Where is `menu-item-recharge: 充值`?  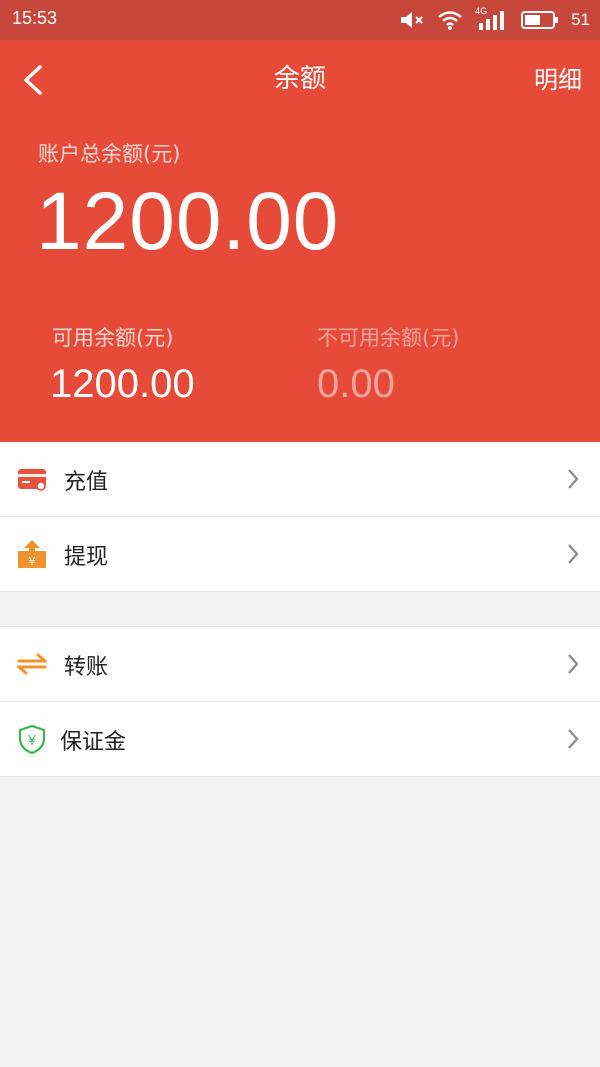 menu-item-recharge: 充值 is located at coordinates (300, 479).